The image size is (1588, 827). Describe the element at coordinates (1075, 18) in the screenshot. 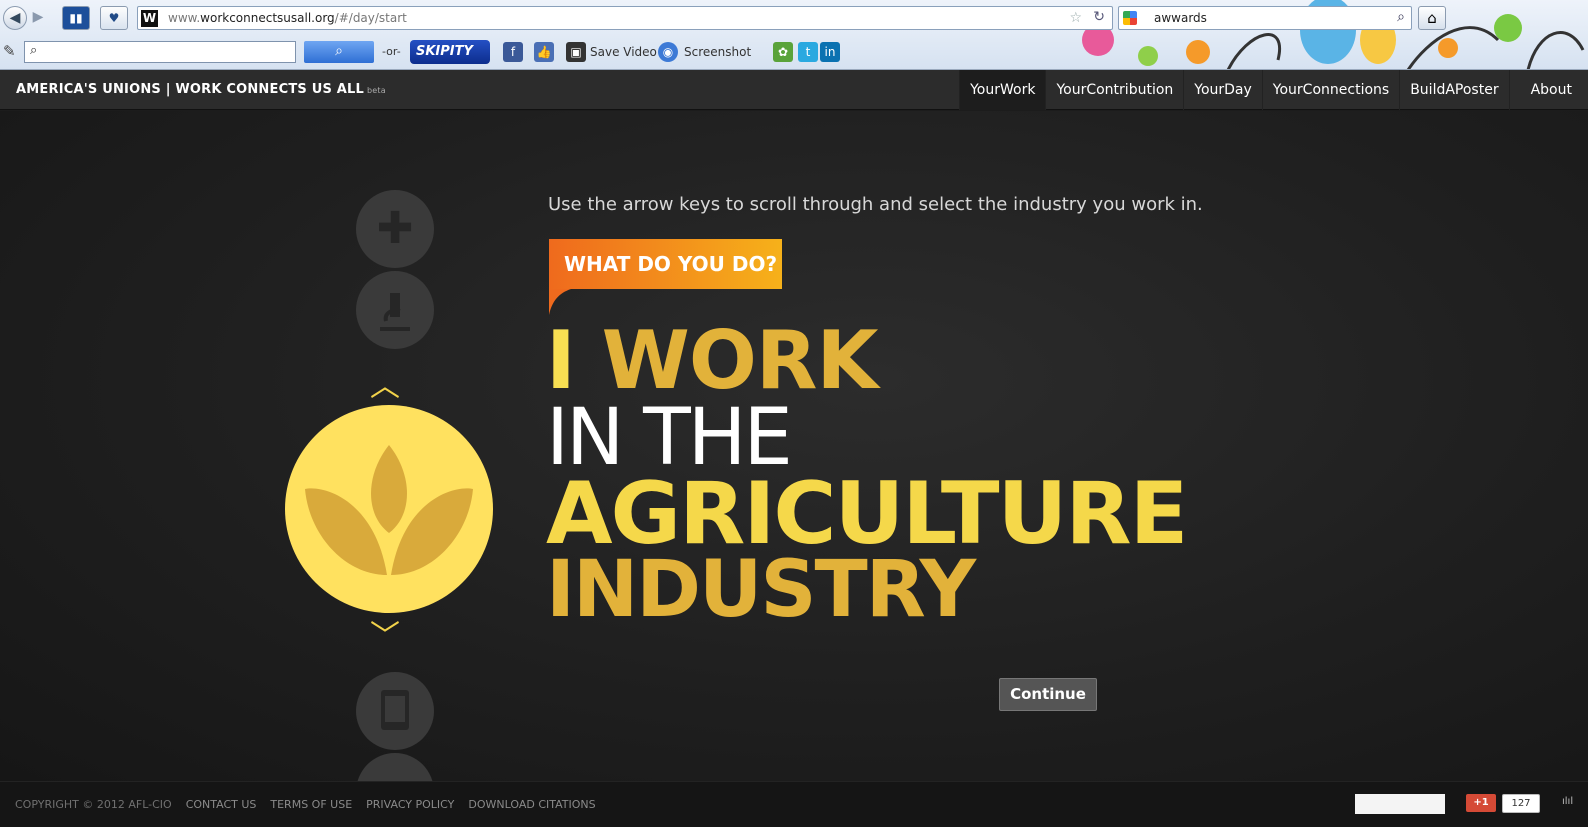

I see `bookmark-star-icon: ☆` at that location.